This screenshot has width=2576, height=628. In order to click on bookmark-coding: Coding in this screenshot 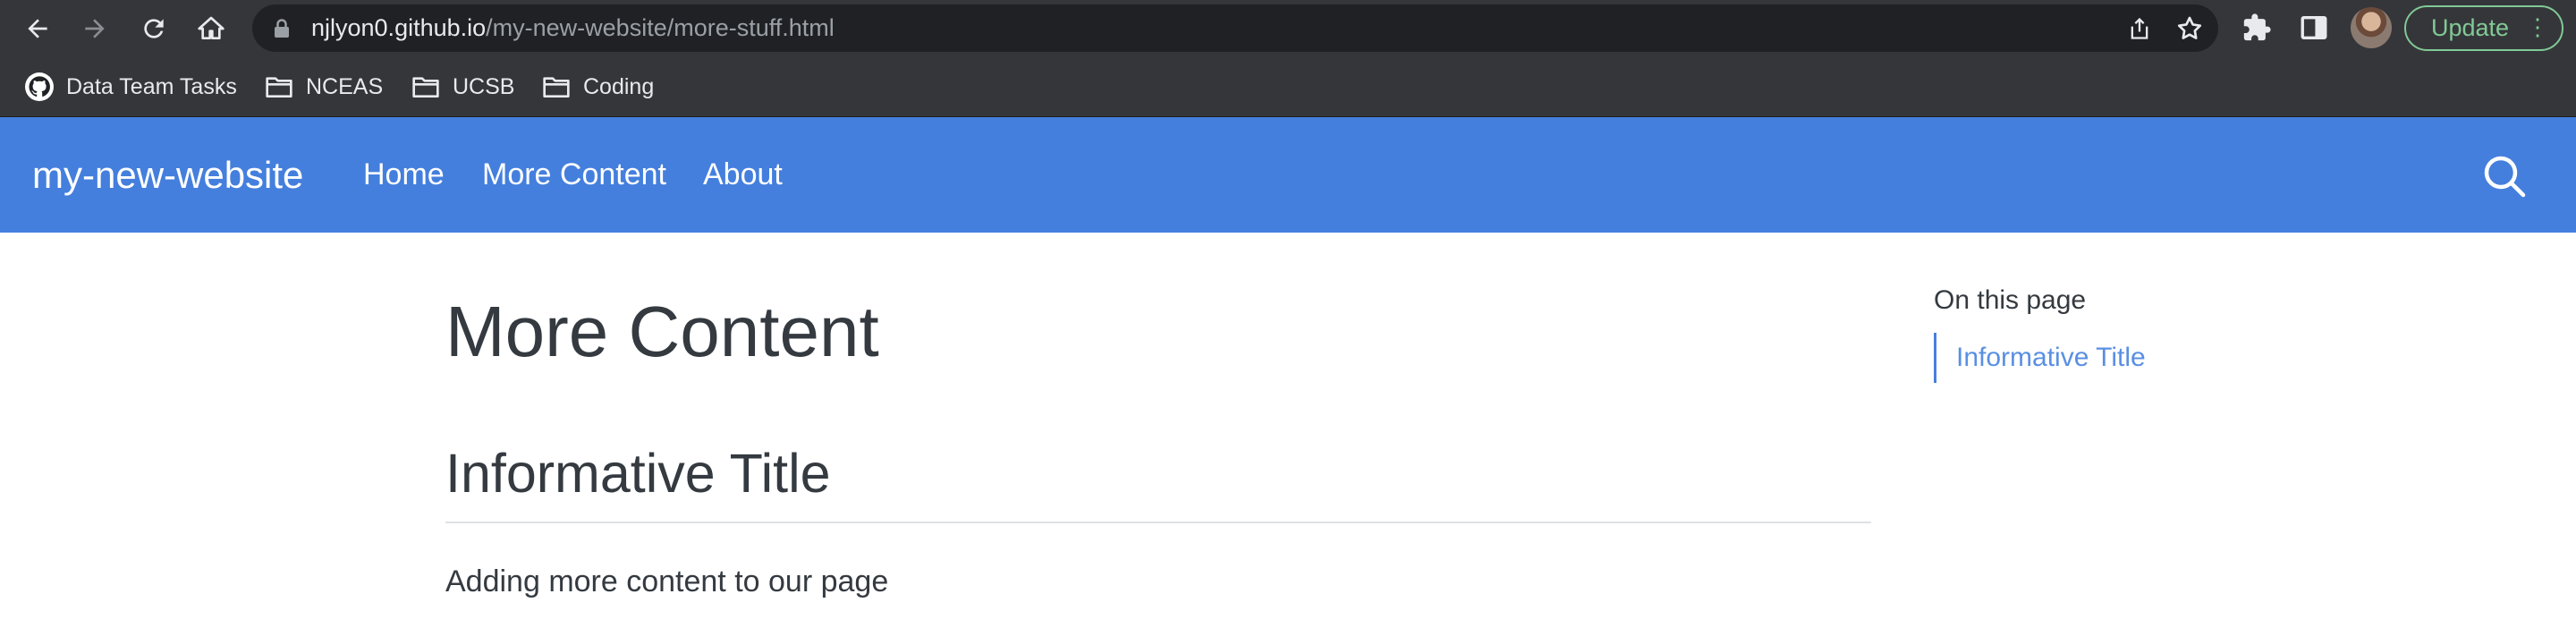, I will do `click(598, 86)`.